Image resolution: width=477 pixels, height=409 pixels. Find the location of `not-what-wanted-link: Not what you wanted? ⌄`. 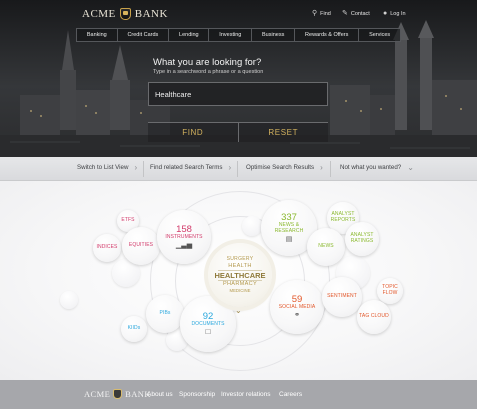

not-what-wanted-link: Not what you wanted? ⌄ is located at coordinates (377, 167).